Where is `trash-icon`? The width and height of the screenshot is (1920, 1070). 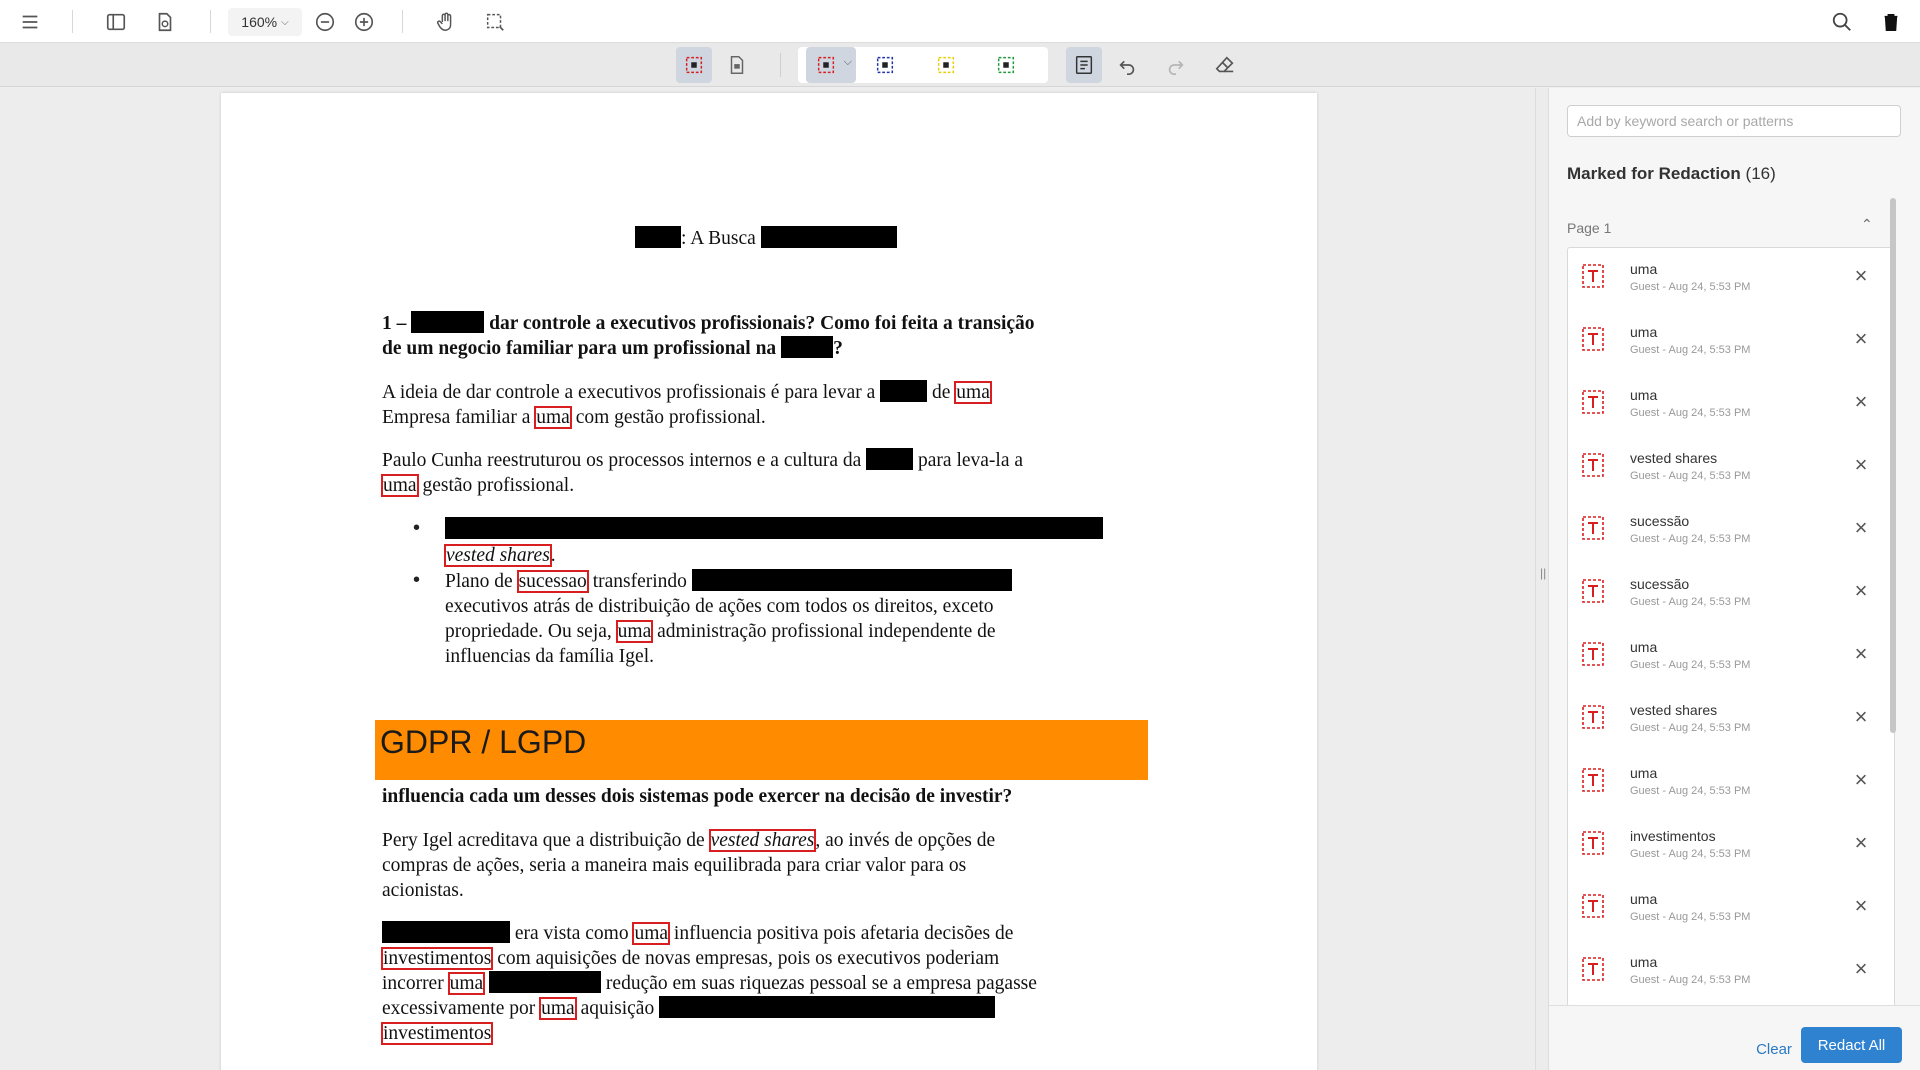
trash-icon is located at coordinates (1891, 22).